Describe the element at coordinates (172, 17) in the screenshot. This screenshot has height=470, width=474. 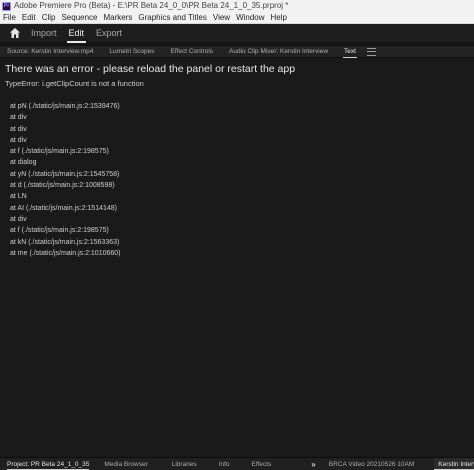
I see `menu-graphics-and-titles: Graphics and Titles` at that location.